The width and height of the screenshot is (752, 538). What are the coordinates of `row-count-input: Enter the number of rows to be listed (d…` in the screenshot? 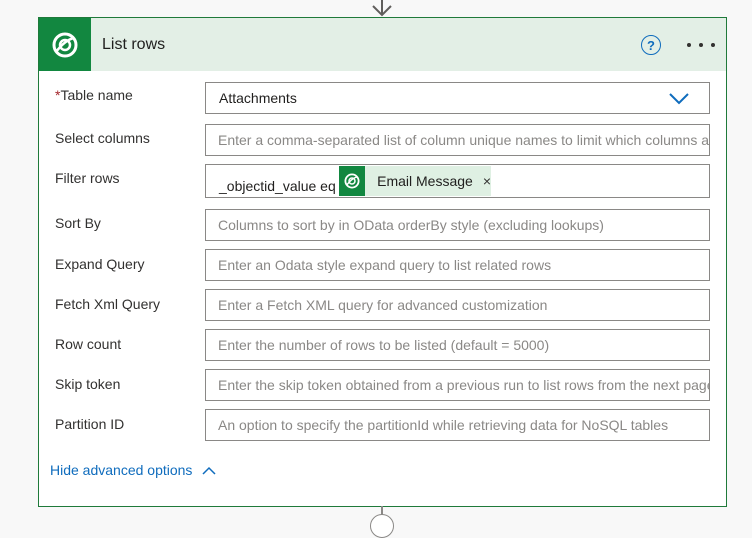 It's located at (457, 345).